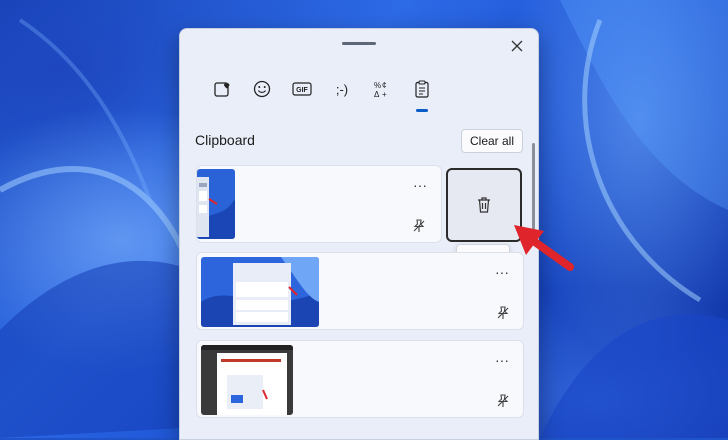 Image resolution: width=728 pixels, height=440 pixels. What do you see at coordinates (422, 89) in the screenshot?
I see `clipboard-icon` at bounding box center [422, 89].